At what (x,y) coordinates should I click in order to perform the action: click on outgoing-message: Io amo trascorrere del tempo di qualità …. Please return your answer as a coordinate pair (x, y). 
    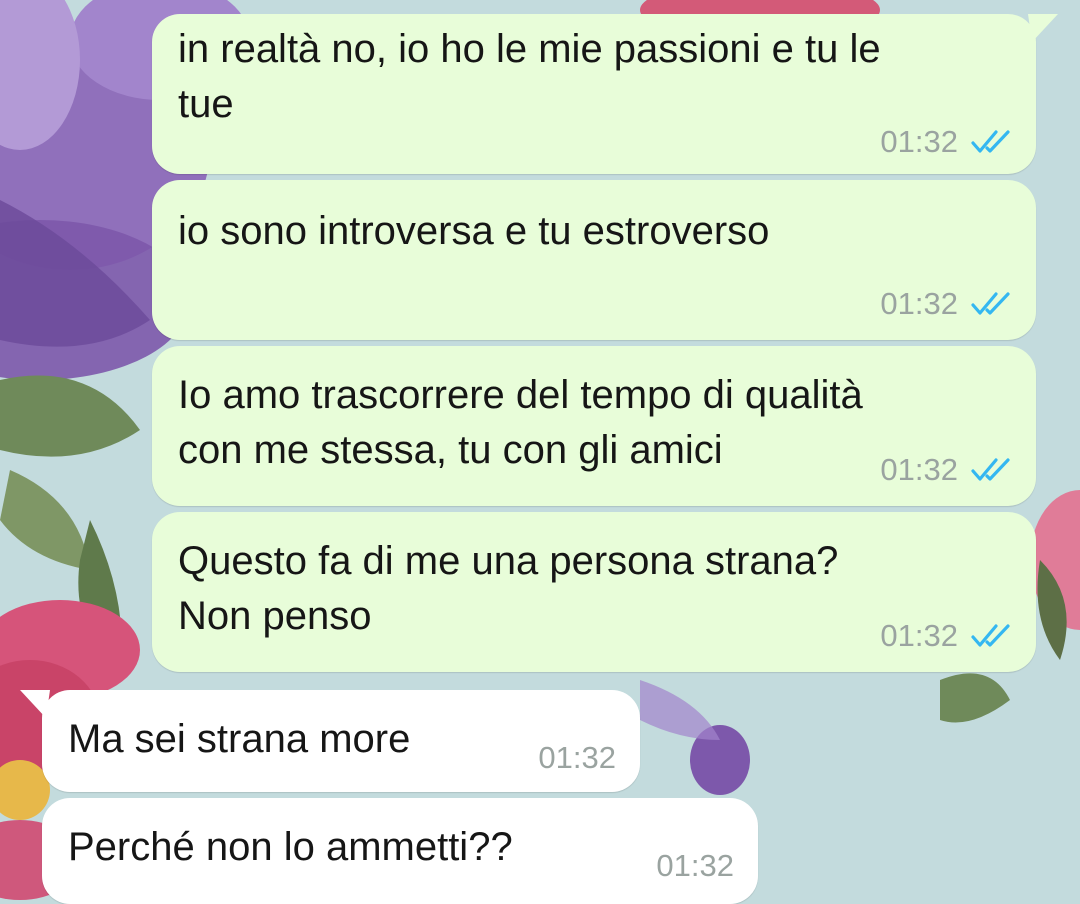
    Looking at the image, I should click on (594, 426).